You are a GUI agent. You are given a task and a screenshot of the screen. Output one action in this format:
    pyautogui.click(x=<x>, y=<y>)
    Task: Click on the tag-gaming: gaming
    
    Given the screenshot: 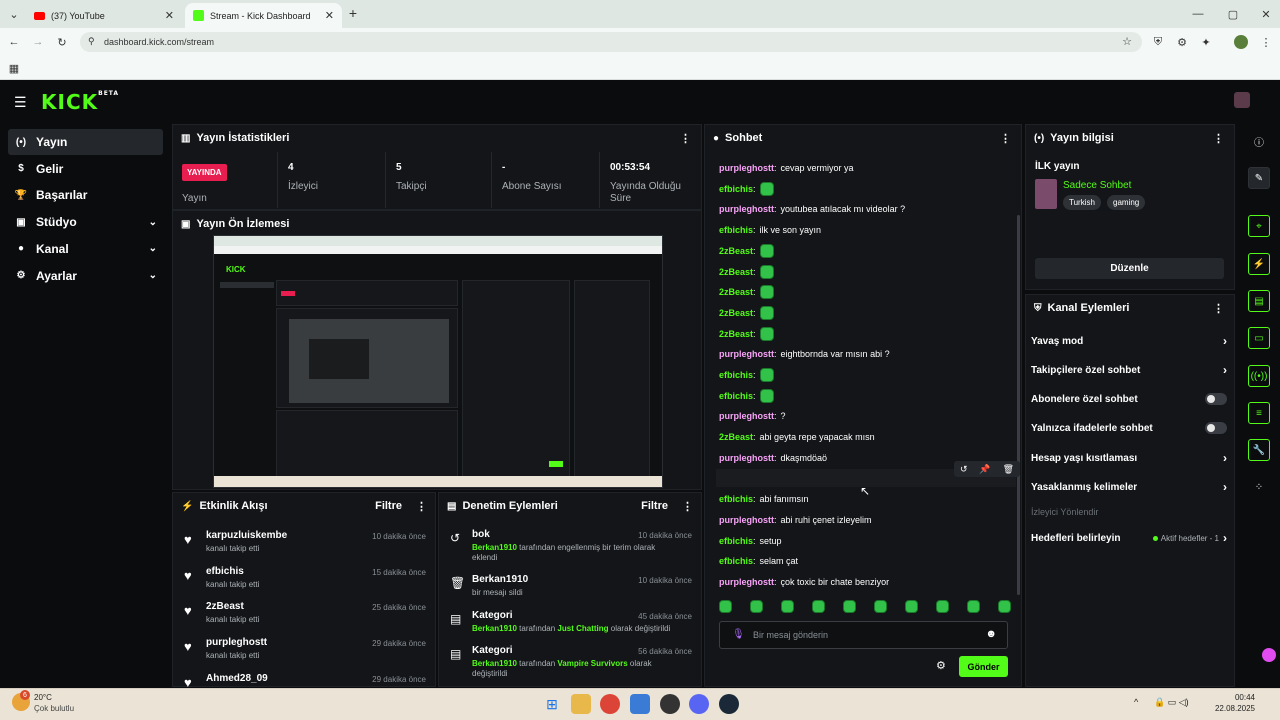 What is the action you would take?
    pyautogui.click(x=1126, y=202)
    